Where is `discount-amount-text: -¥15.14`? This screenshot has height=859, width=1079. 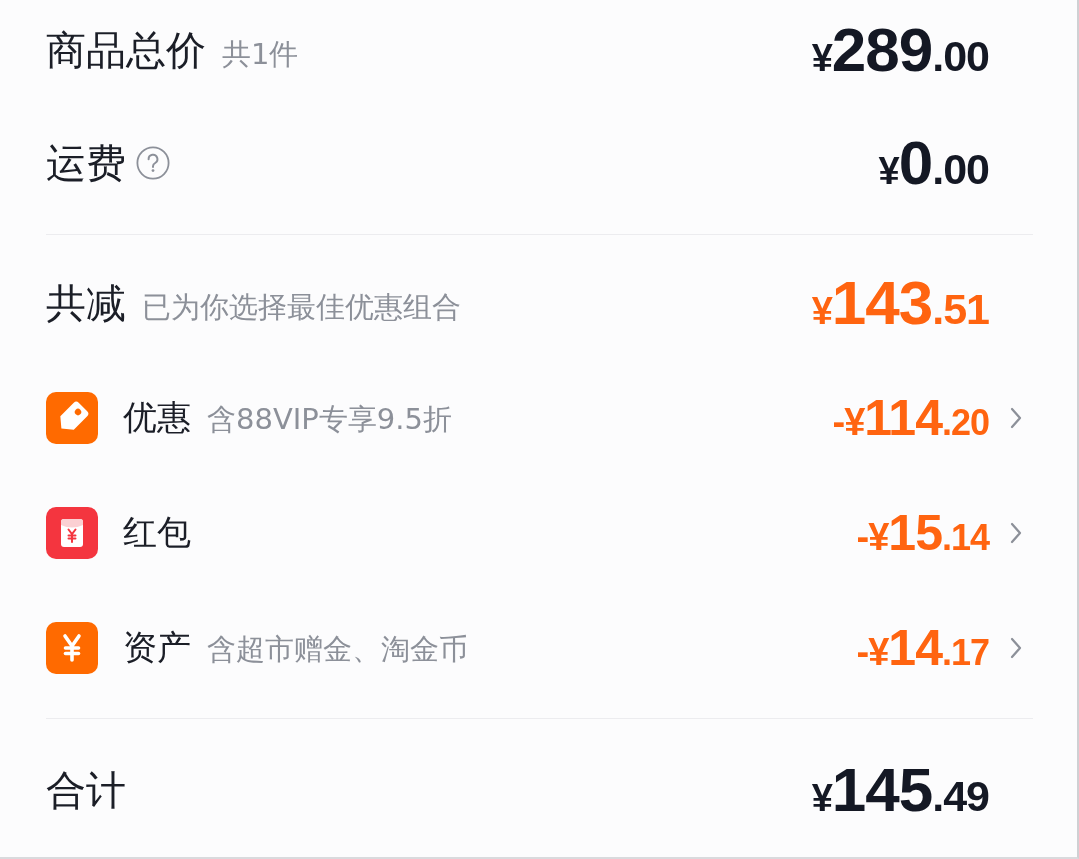 discount-amount-text: -¥15.14 is located at coordinates (922, 533).